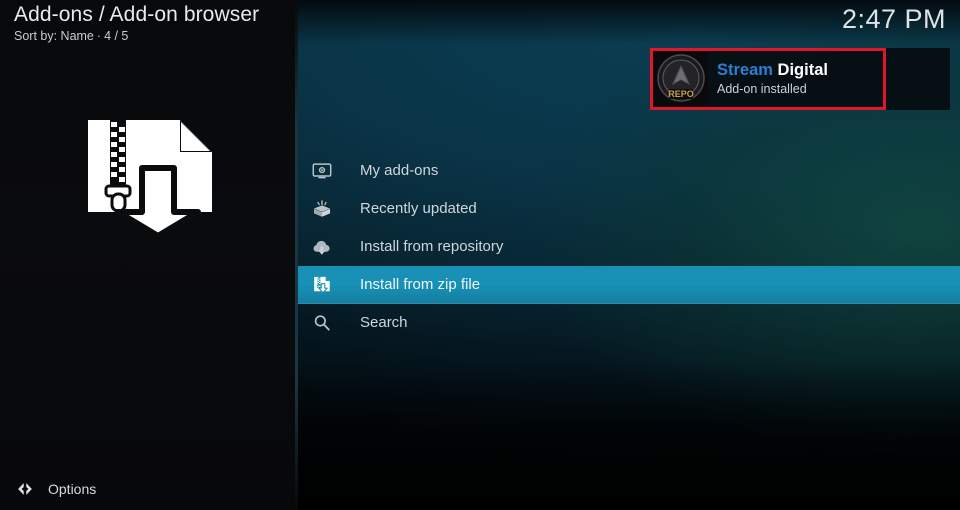  What do you see at coordinates (25, 489) in the screenshot?
I see `left-right-arrows-icon` at bounding box center [25, 489].